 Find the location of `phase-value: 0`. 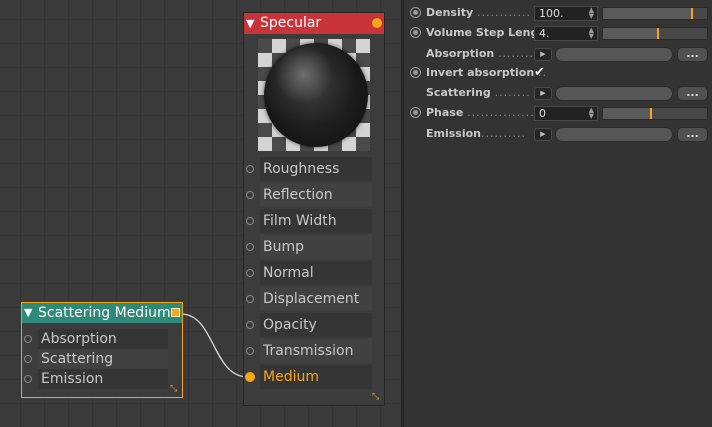

phase-value: 0 is located at coordinates (542, 113).